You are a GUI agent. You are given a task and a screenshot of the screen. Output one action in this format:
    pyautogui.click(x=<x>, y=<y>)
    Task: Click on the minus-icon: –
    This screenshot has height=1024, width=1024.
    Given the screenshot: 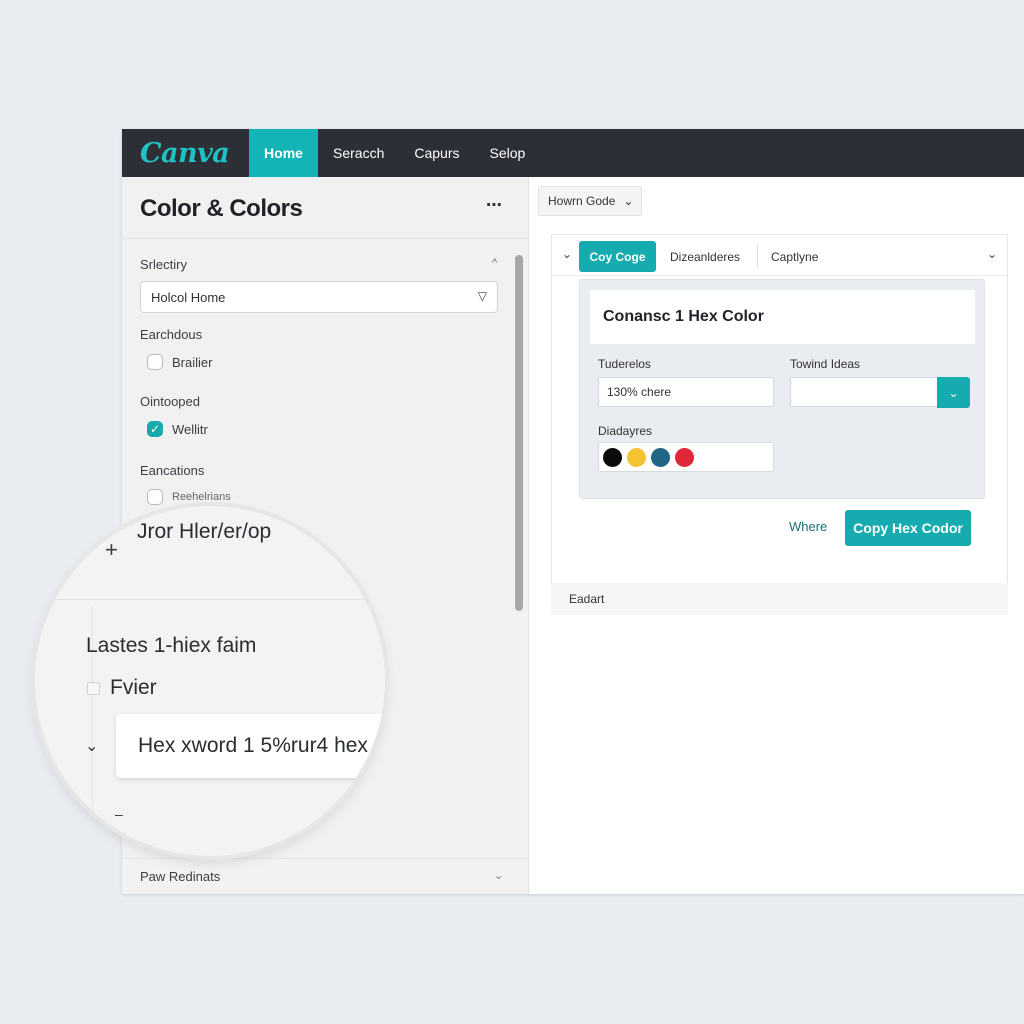 What is the action you would take?
    pyautogui.click(x=119, y=814)
    